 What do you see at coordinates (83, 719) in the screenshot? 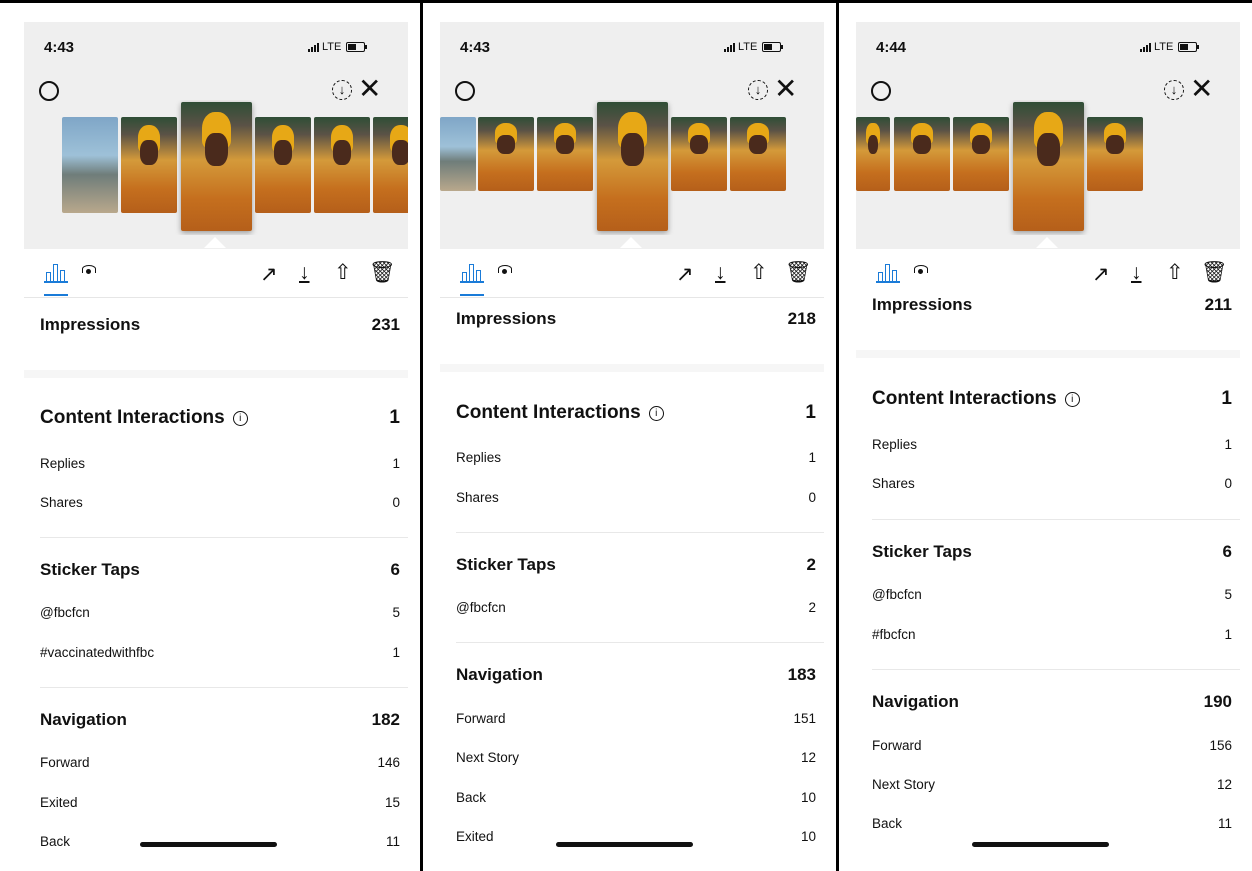
I see `navigation-label: Navigation` at bounding box center [83, 719].